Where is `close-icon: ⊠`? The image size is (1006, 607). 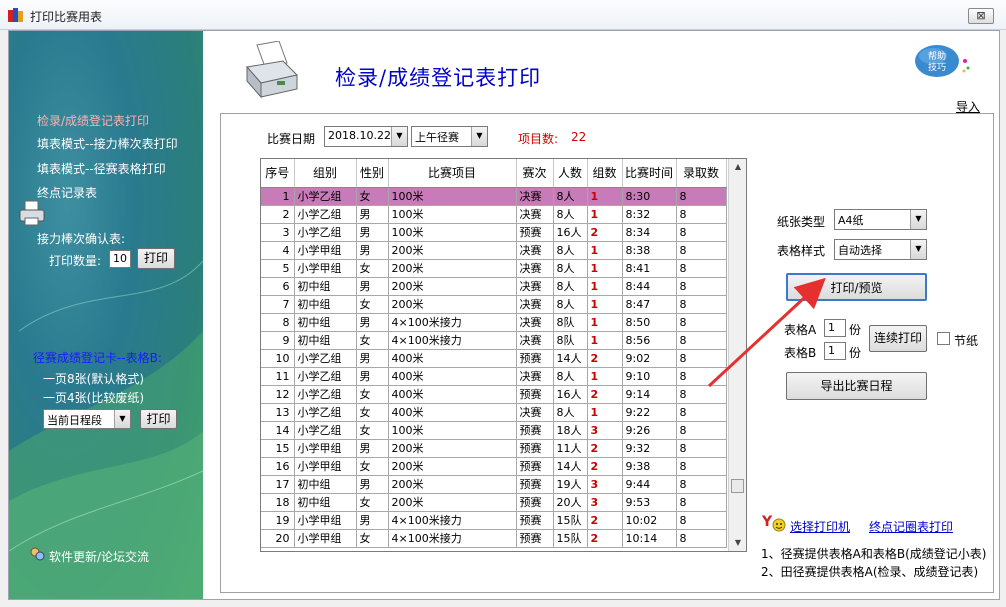 close-icon: ⊠ is located at coordinates (981, 15).